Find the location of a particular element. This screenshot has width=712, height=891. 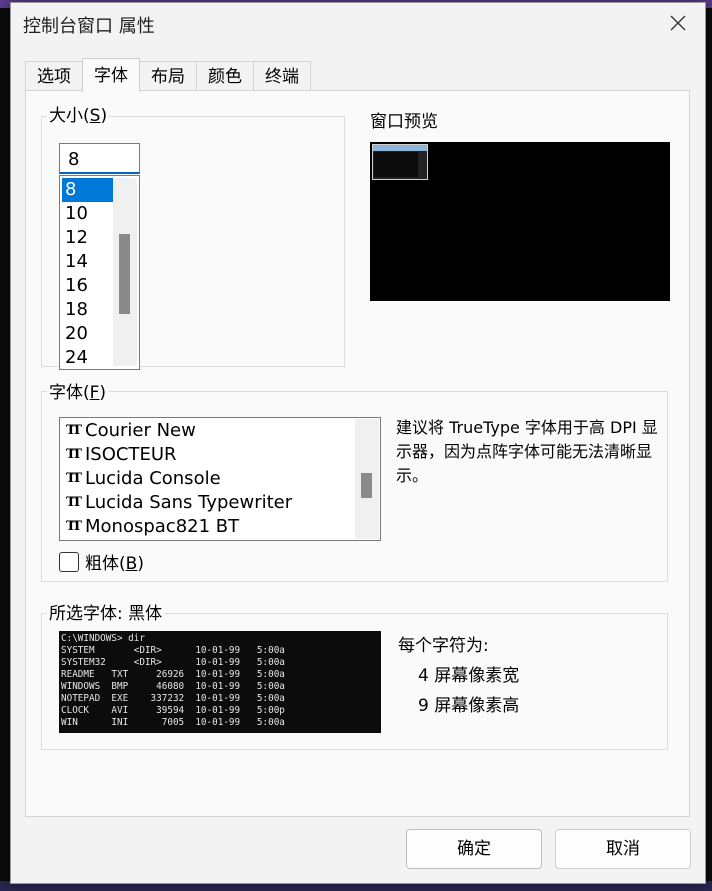

font-option: TT Courier New is located at coordinates (131, 431).